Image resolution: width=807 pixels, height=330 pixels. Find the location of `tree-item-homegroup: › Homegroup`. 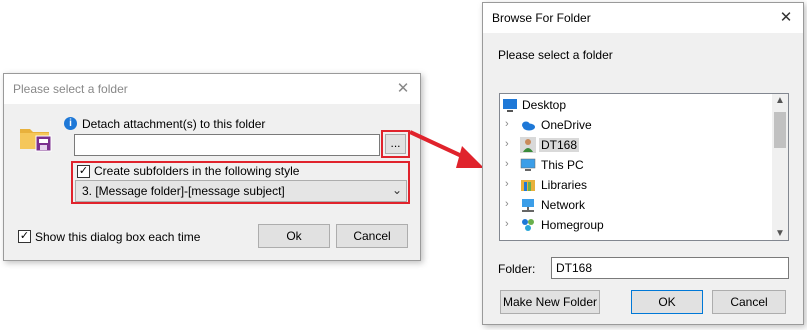

tree-item-homegroup: › Homegroup is located at coordinates (637, 225).